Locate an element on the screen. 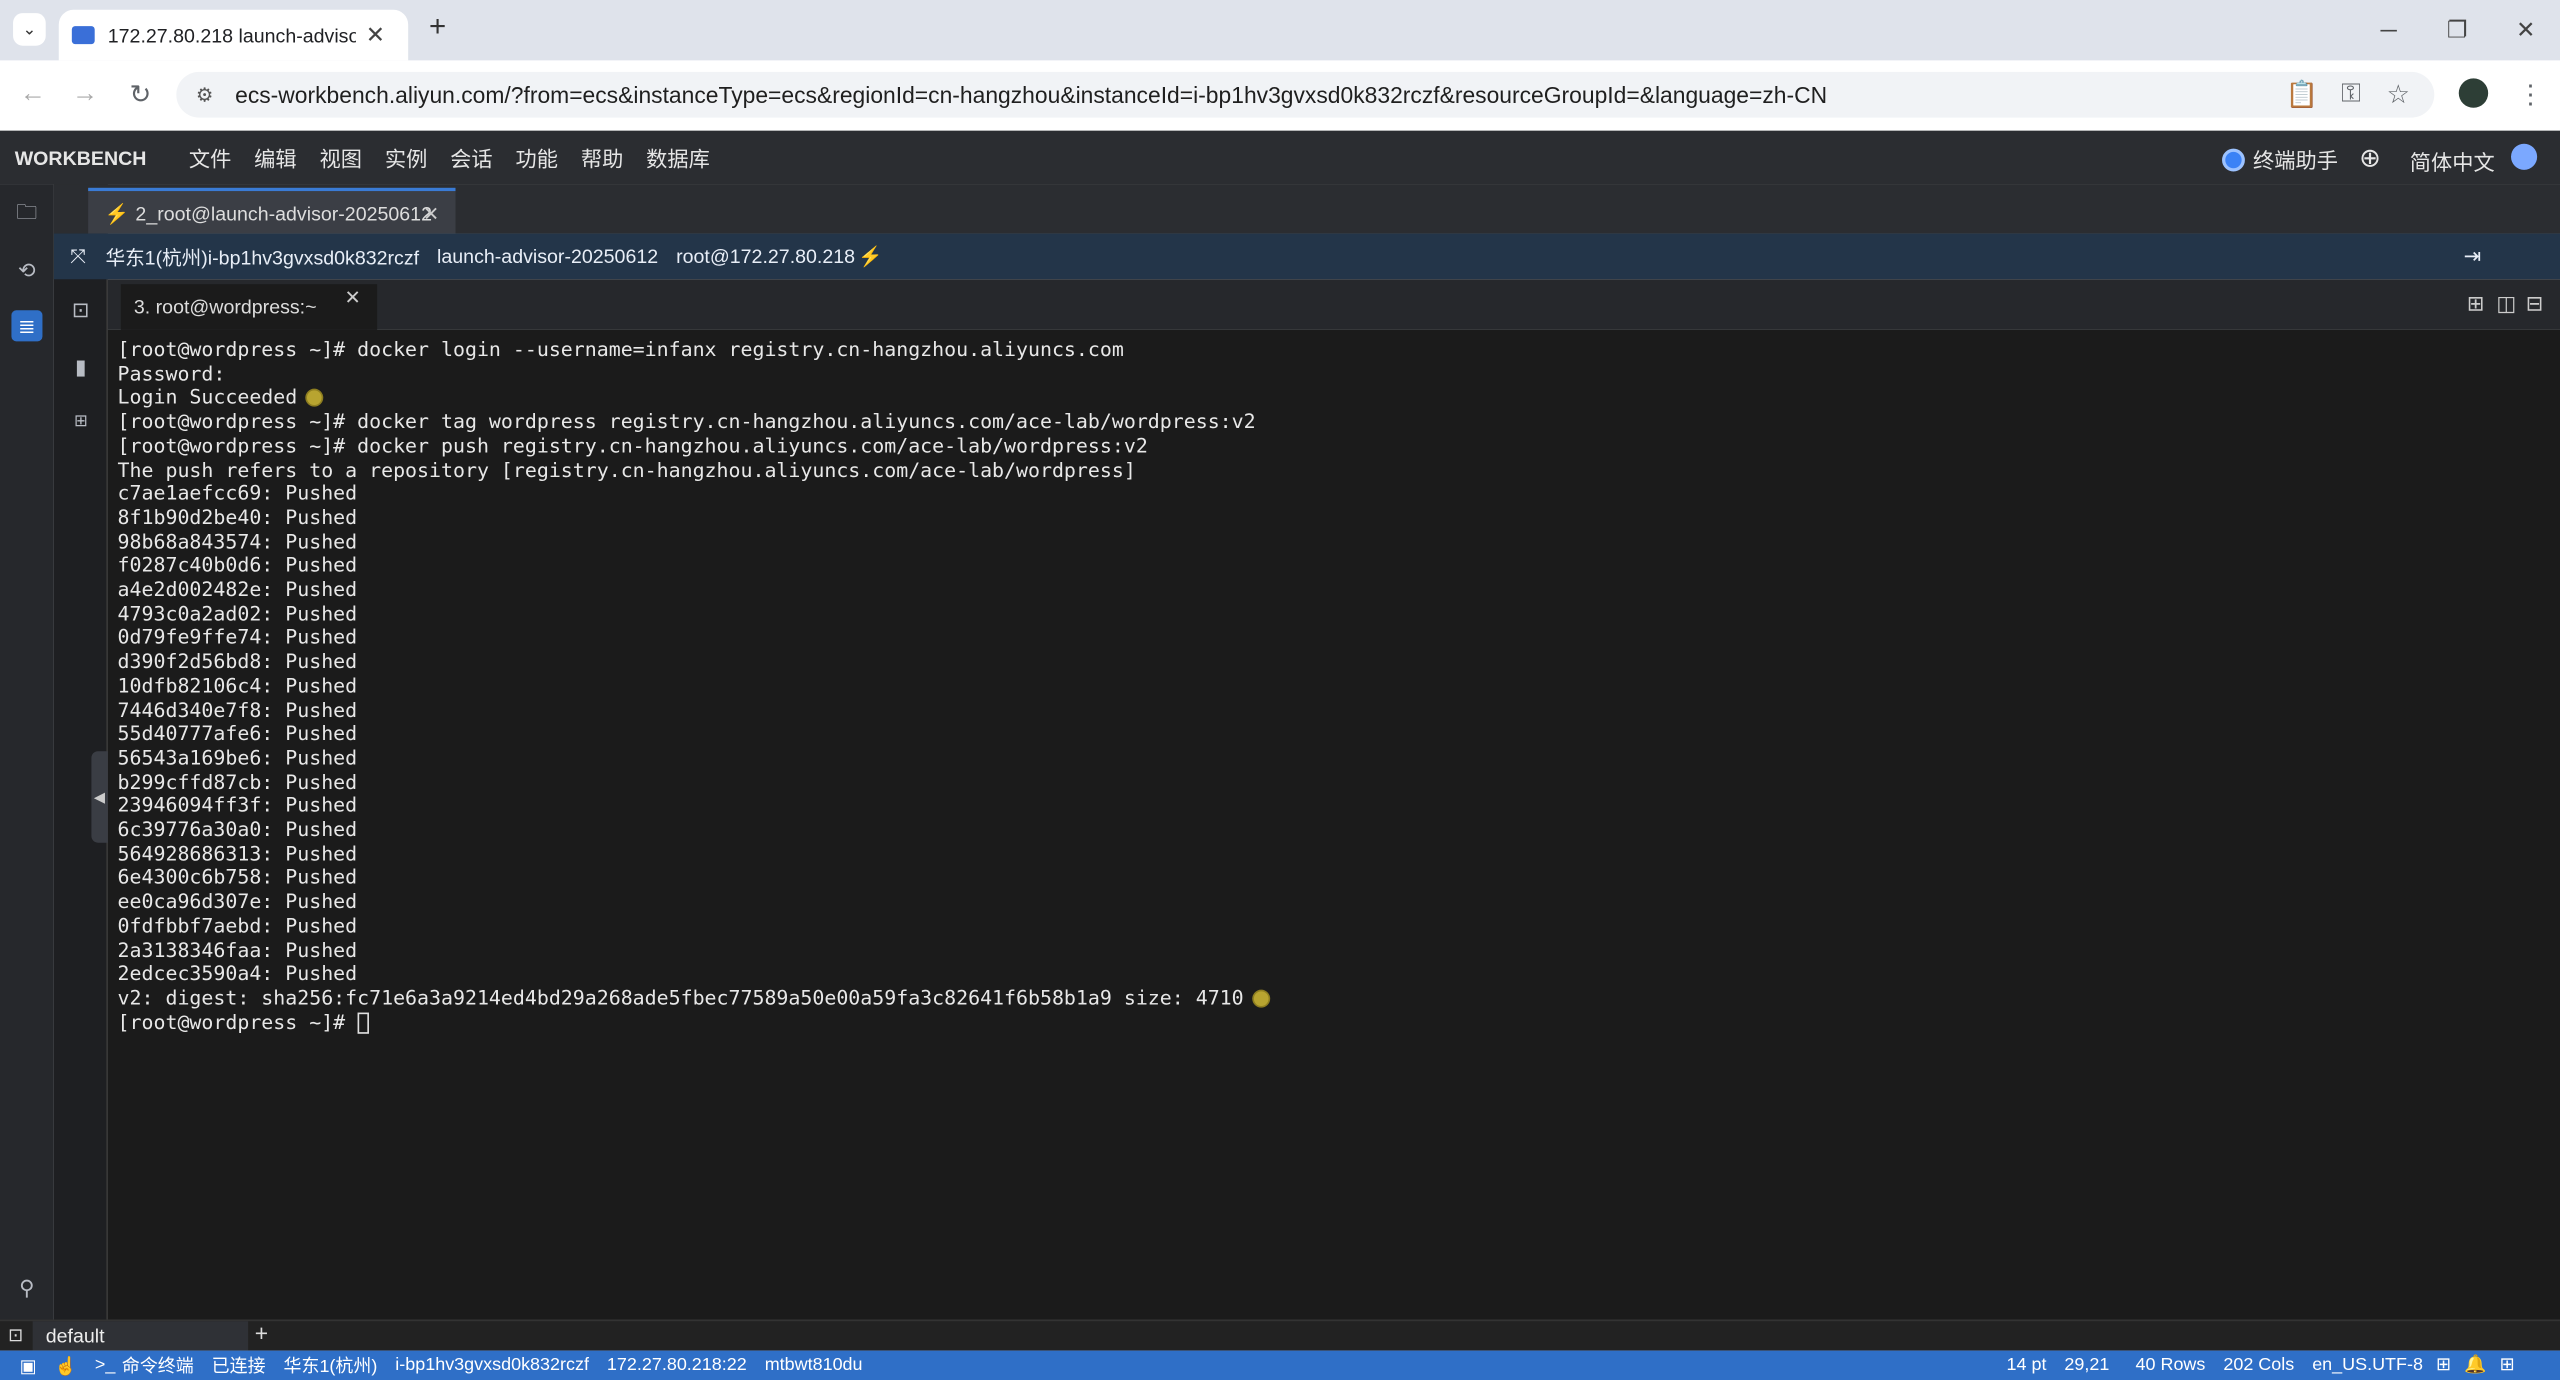 The height and width of the screenshot is (1380, 2560). browser-menu-icon: ⋮ is located at coordinates (2530, 94).